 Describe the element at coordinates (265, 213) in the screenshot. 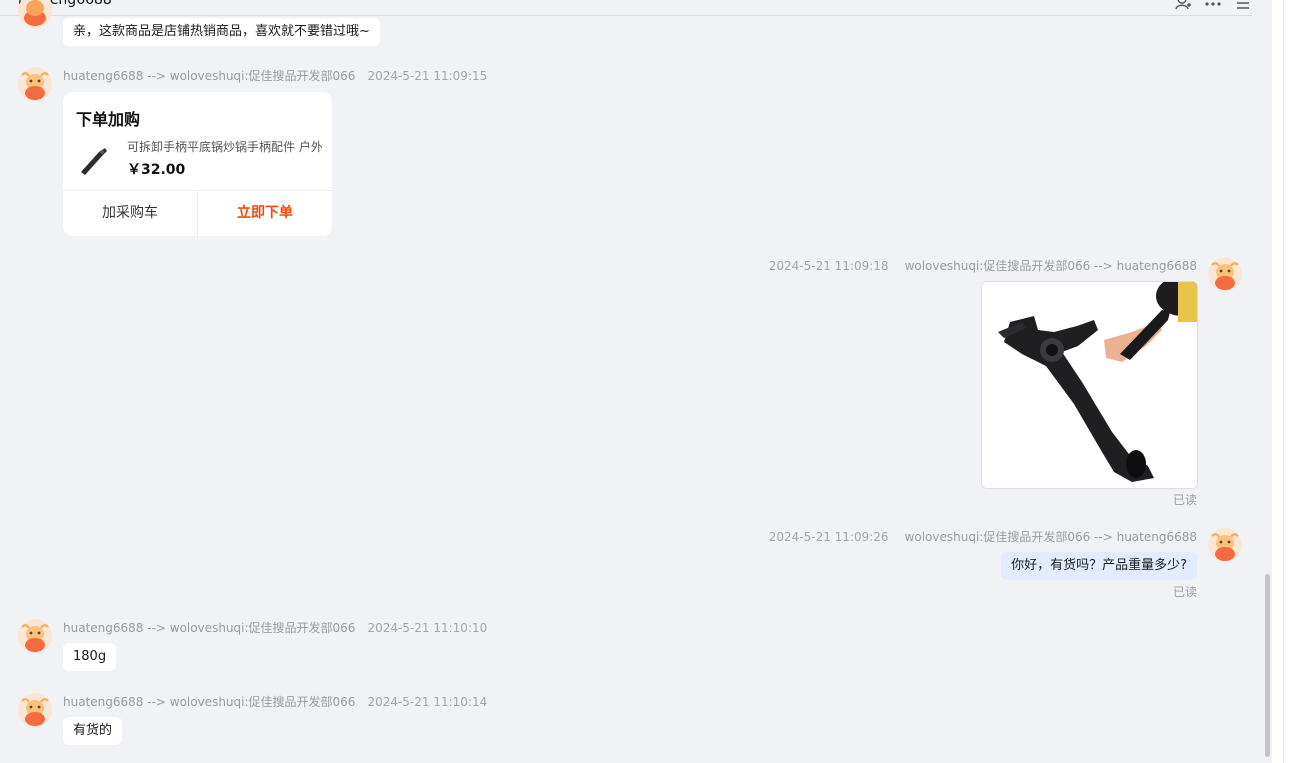

I see `buy-now-button: 立即下单` at that location.